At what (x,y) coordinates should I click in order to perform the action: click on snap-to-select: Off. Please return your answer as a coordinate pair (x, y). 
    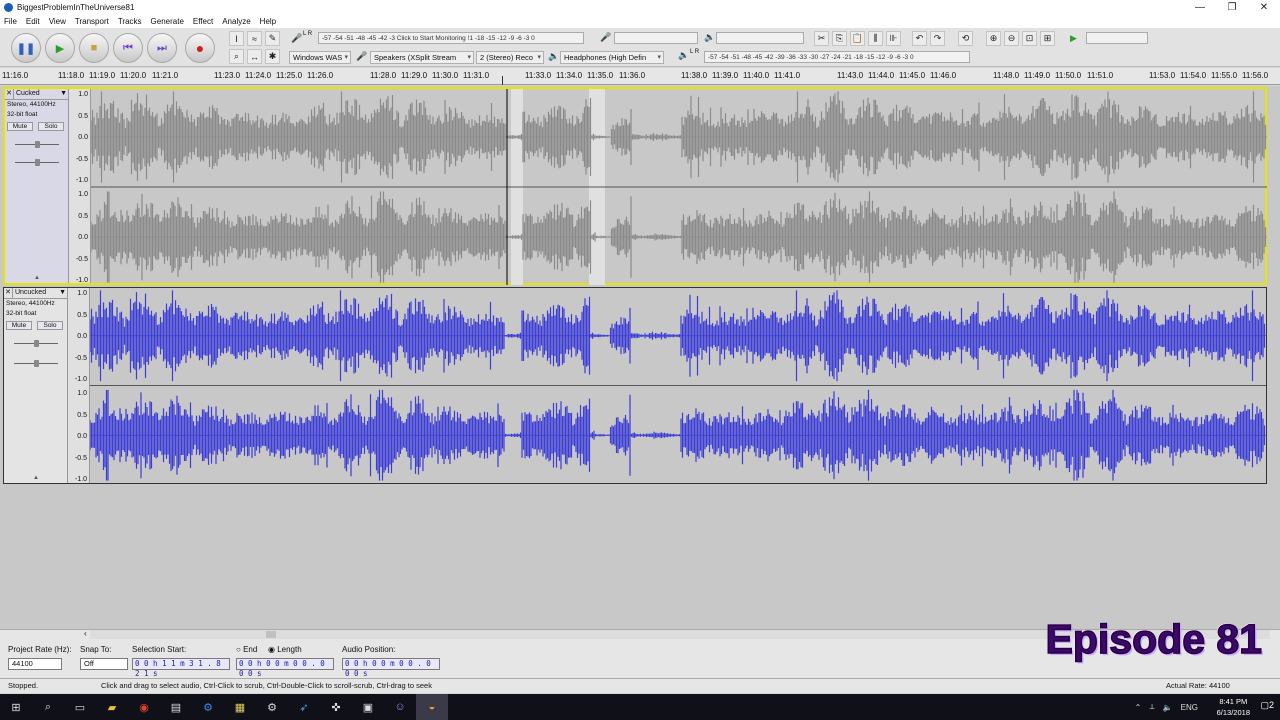
    Looking at the image, I should click on (104, 664).